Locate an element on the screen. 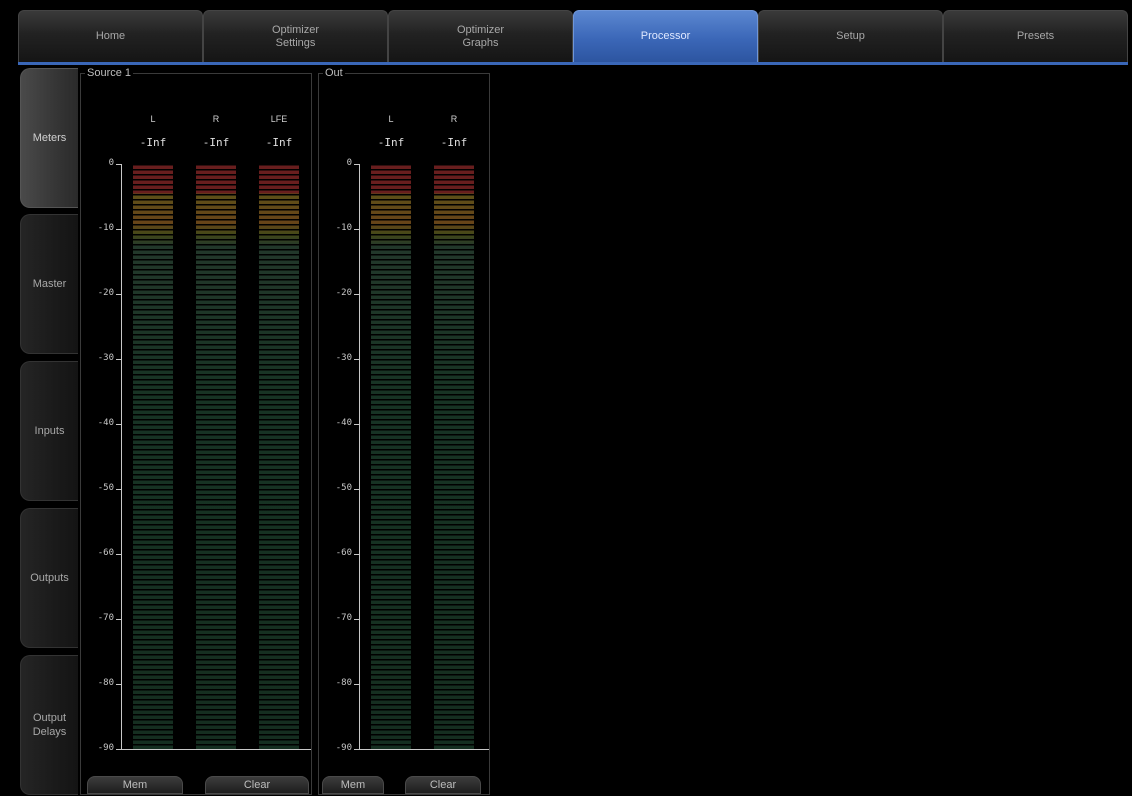  level-meter-lfe is located at coordinates (279, 456).